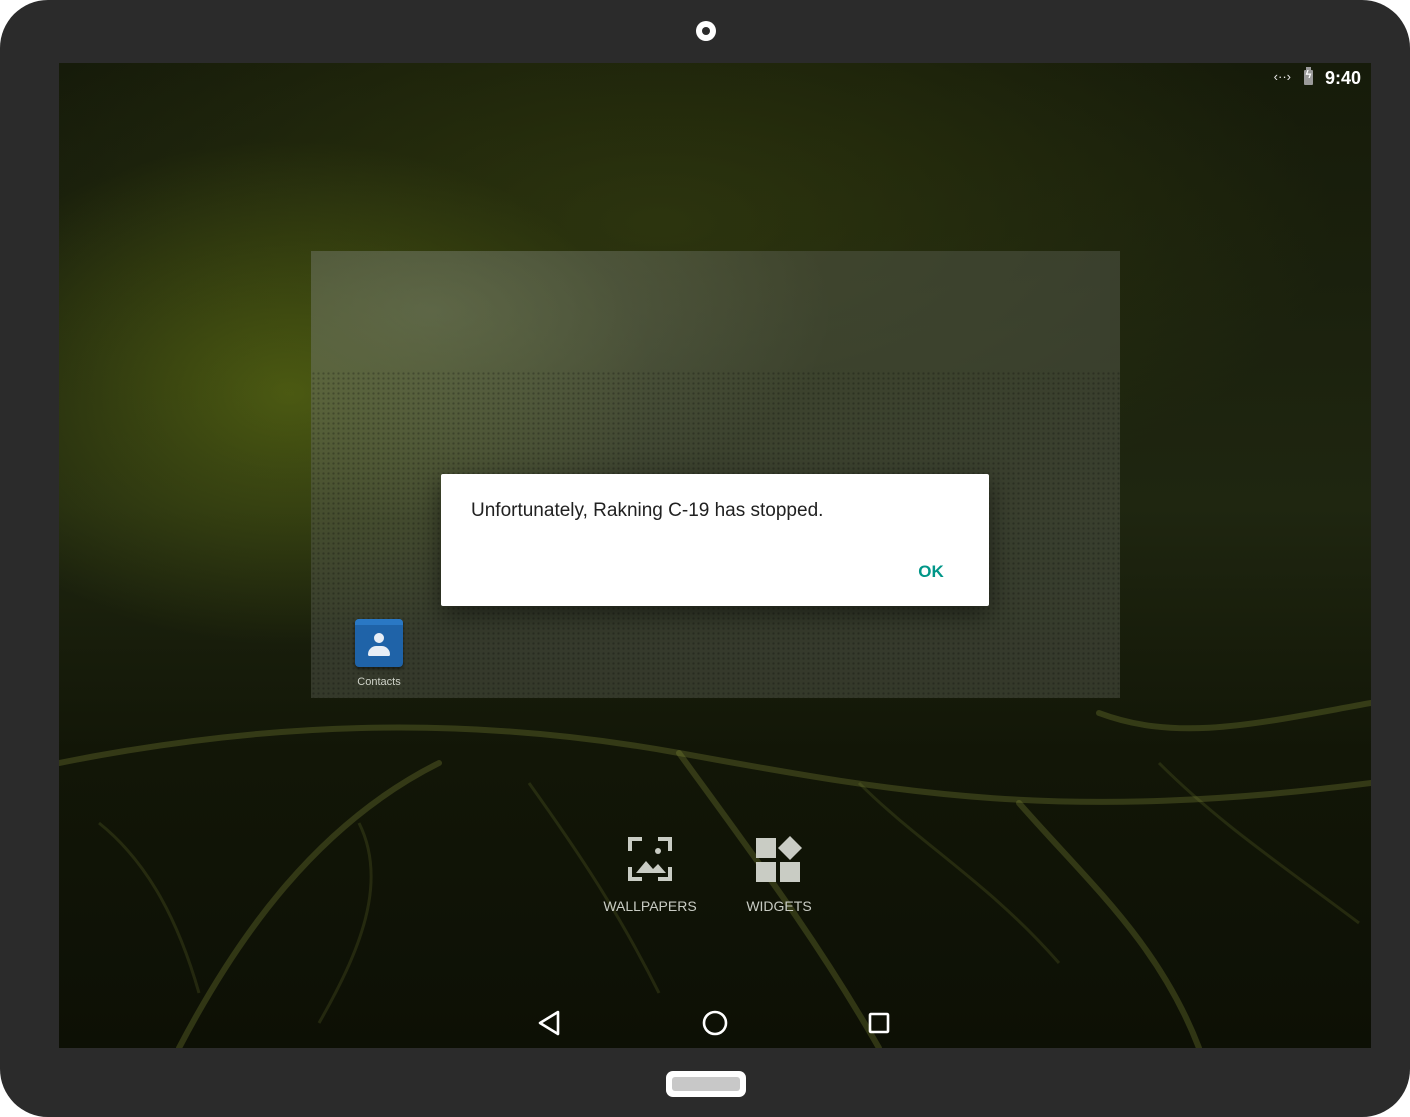 This screenshot has height=1117, width=1410. I want to click on recents-icon, so click(879, 1023).